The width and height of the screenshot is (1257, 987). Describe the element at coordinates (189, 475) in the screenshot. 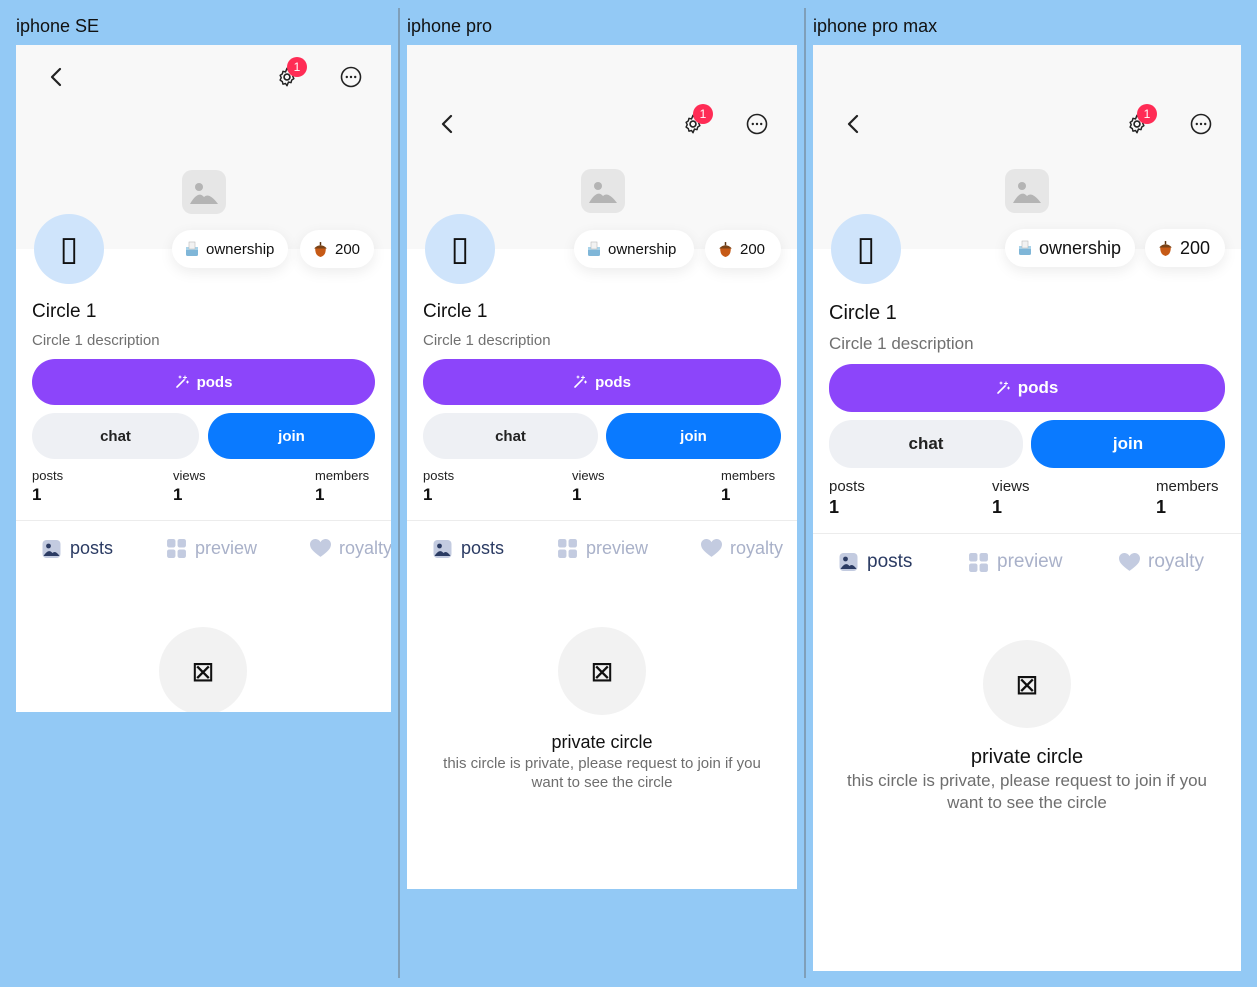

I see `views-stat-label: views` at that location.